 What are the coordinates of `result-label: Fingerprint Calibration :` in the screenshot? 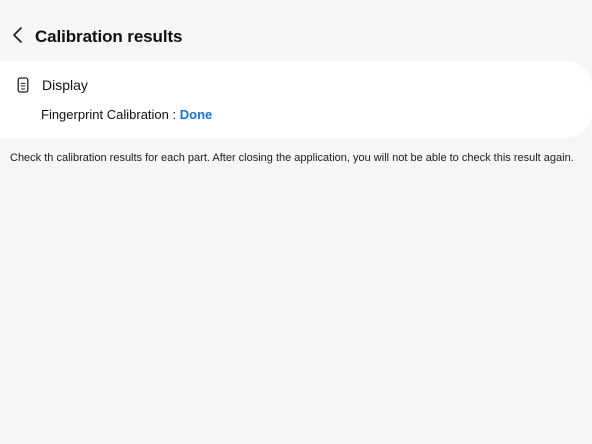 It's located at (110, 114).